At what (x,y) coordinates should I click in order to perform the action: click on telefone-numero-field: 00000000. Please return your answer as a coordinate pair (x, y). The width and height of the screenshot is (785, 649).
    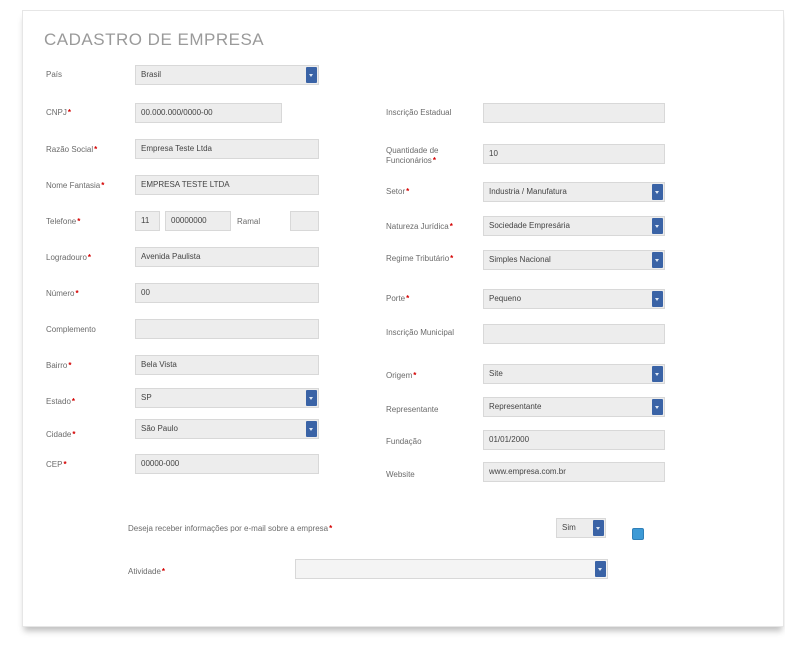
    Looking at the image, I should click on (198, 221).